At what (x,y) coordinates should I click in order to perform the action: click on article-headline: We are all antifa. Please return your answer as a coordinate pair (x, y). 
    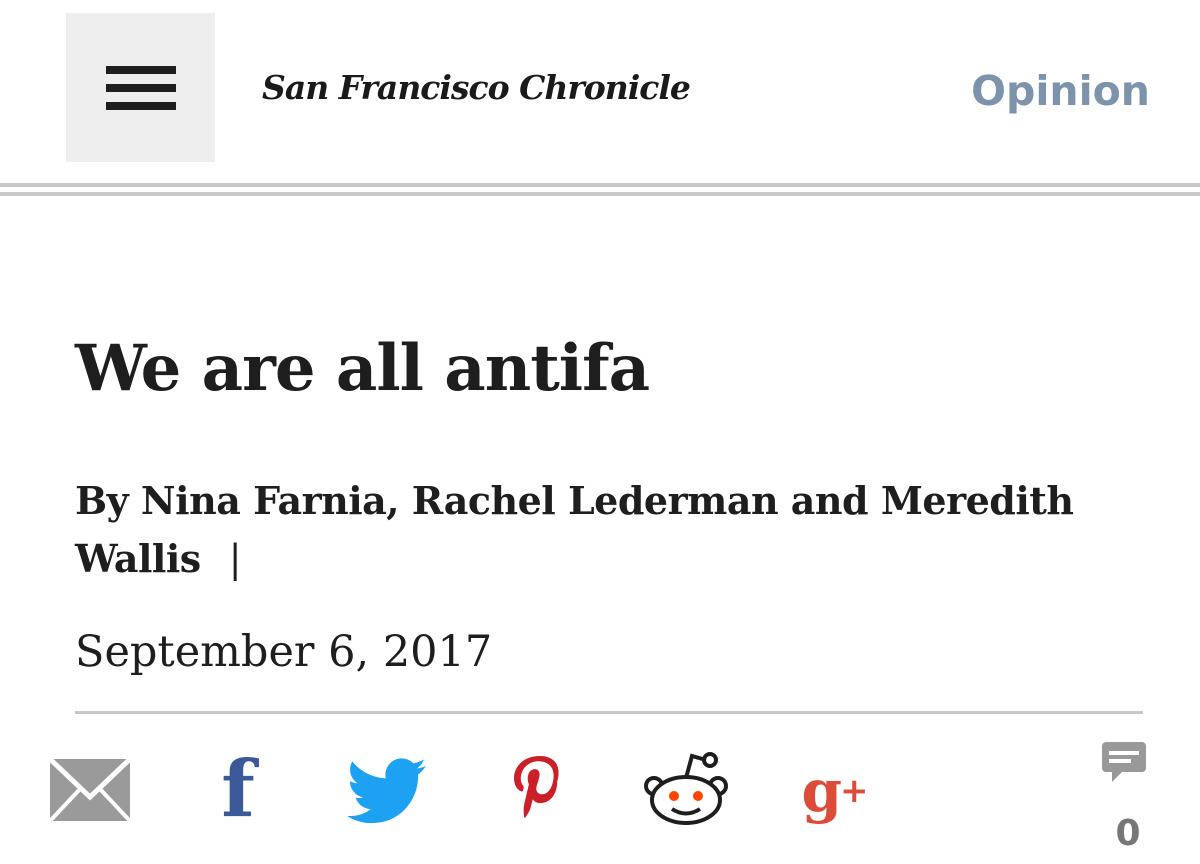
    Looking at the image, I should click on (362, 368).